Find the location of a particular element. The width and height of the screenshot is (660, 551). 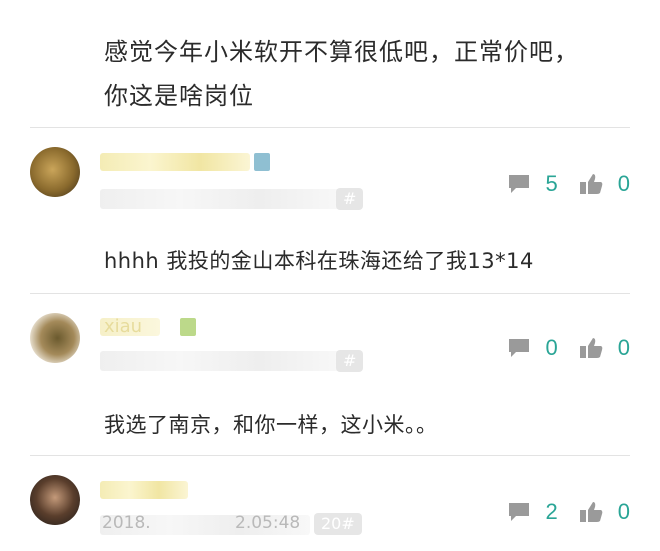

username-fragment: xiau is located at coordinates (123, 326).